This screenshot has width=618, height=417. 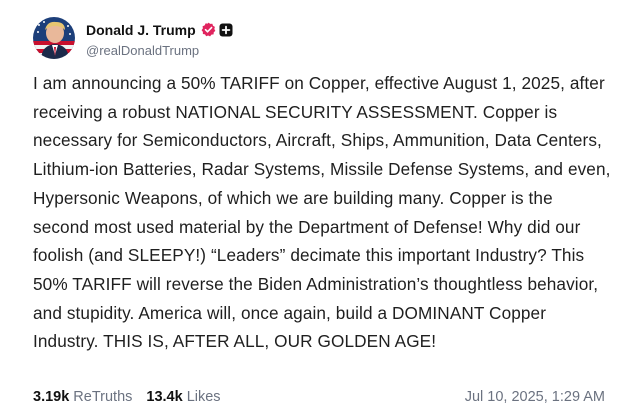 I want to click on avatar, so click(x=54, y=38).